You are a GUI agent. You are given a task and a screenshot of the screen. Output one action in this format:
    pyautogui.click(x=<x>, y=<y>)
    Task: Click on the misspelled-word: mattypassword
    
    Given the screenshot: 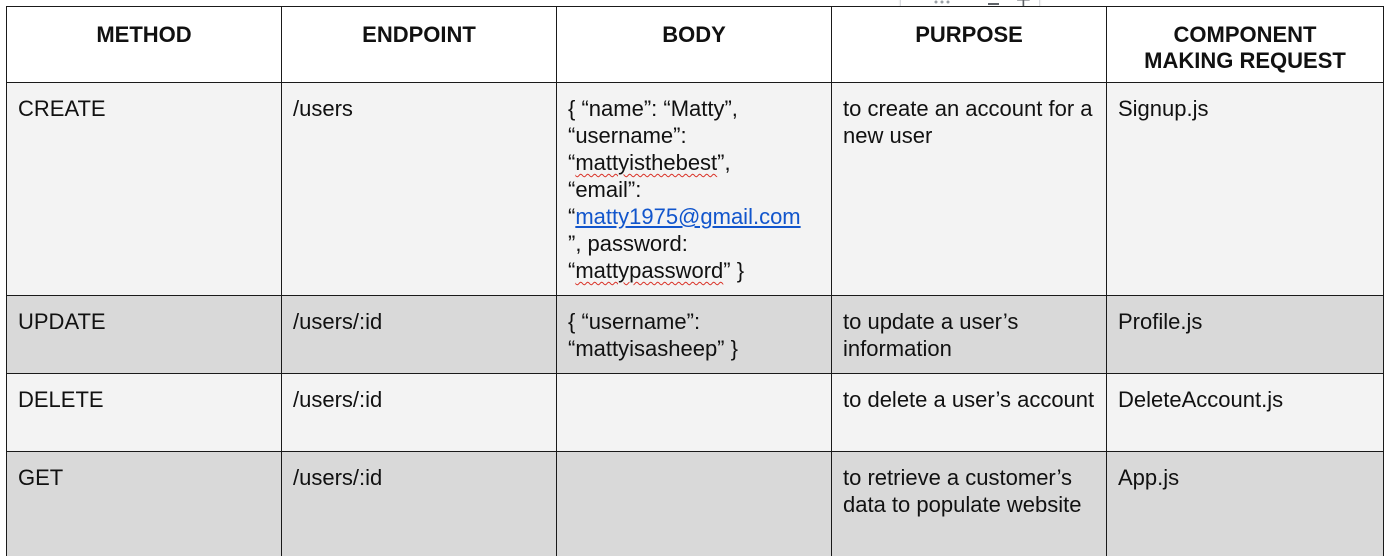 What is the action you would take?
    pyautogui.click(x=649, y=270)
    